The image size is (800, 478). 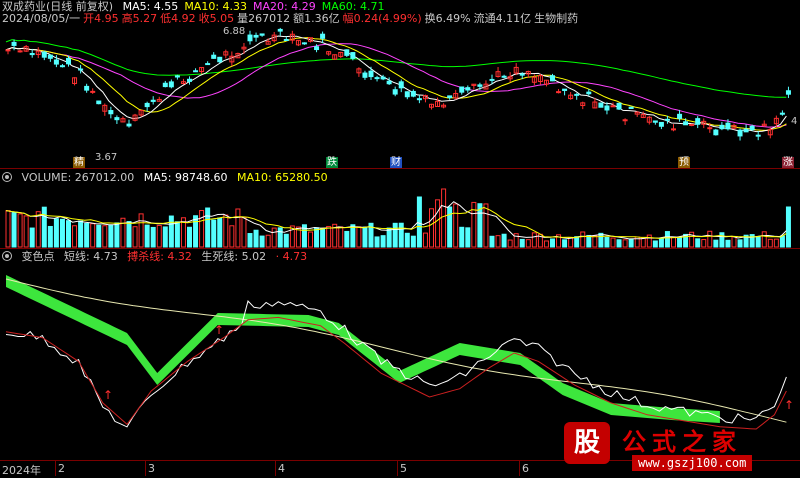 What do you see at coordinates (587, 443) in the screenshot?
I see `logo-mark-icon: 股` at bounding box center [587, 443].